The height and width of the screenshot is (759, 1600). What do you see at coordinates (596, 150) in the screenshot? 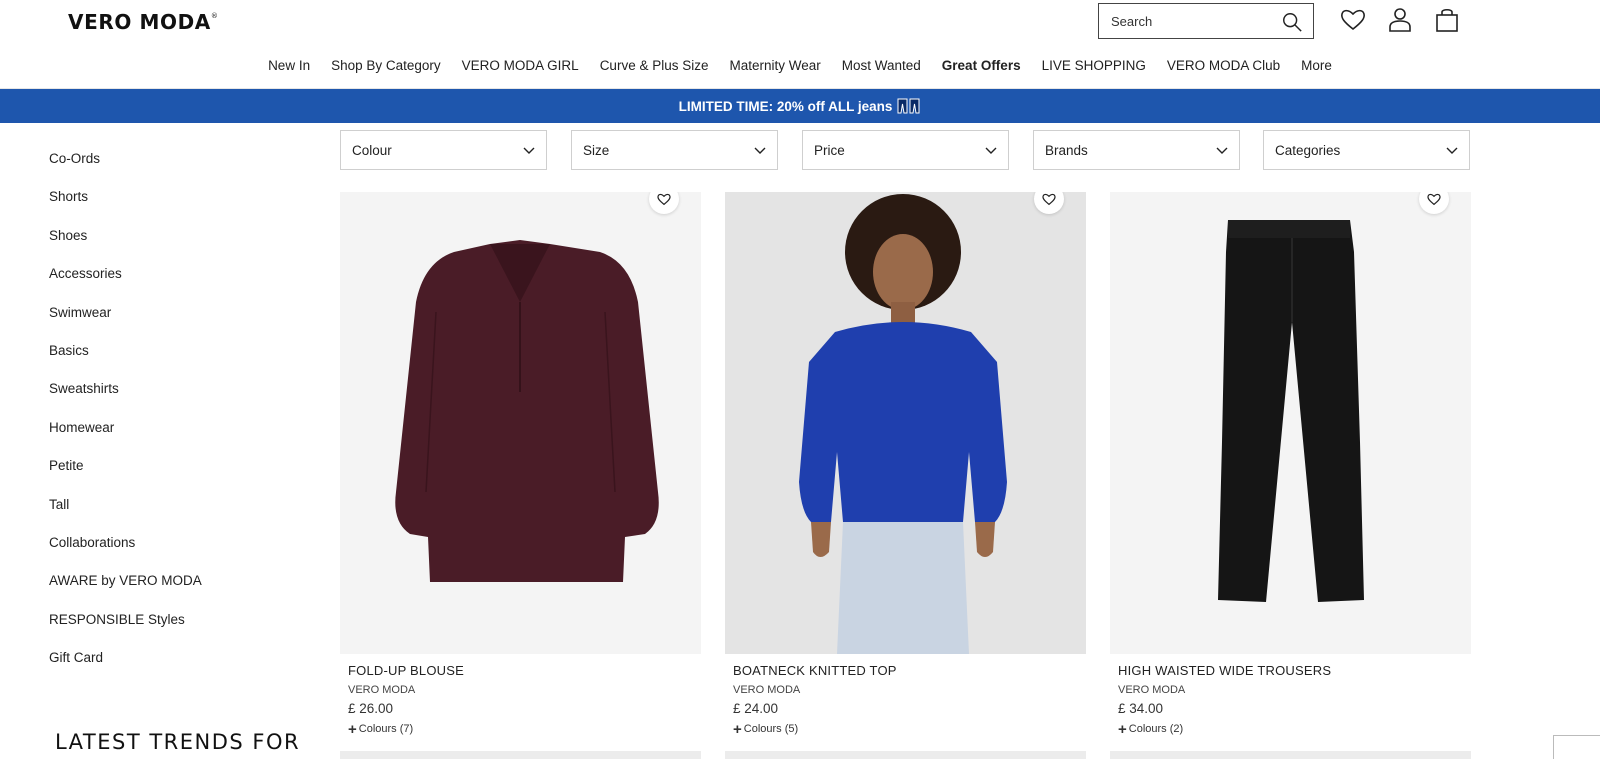
I see `filter-label: Size` at bounding box center [596, 150].